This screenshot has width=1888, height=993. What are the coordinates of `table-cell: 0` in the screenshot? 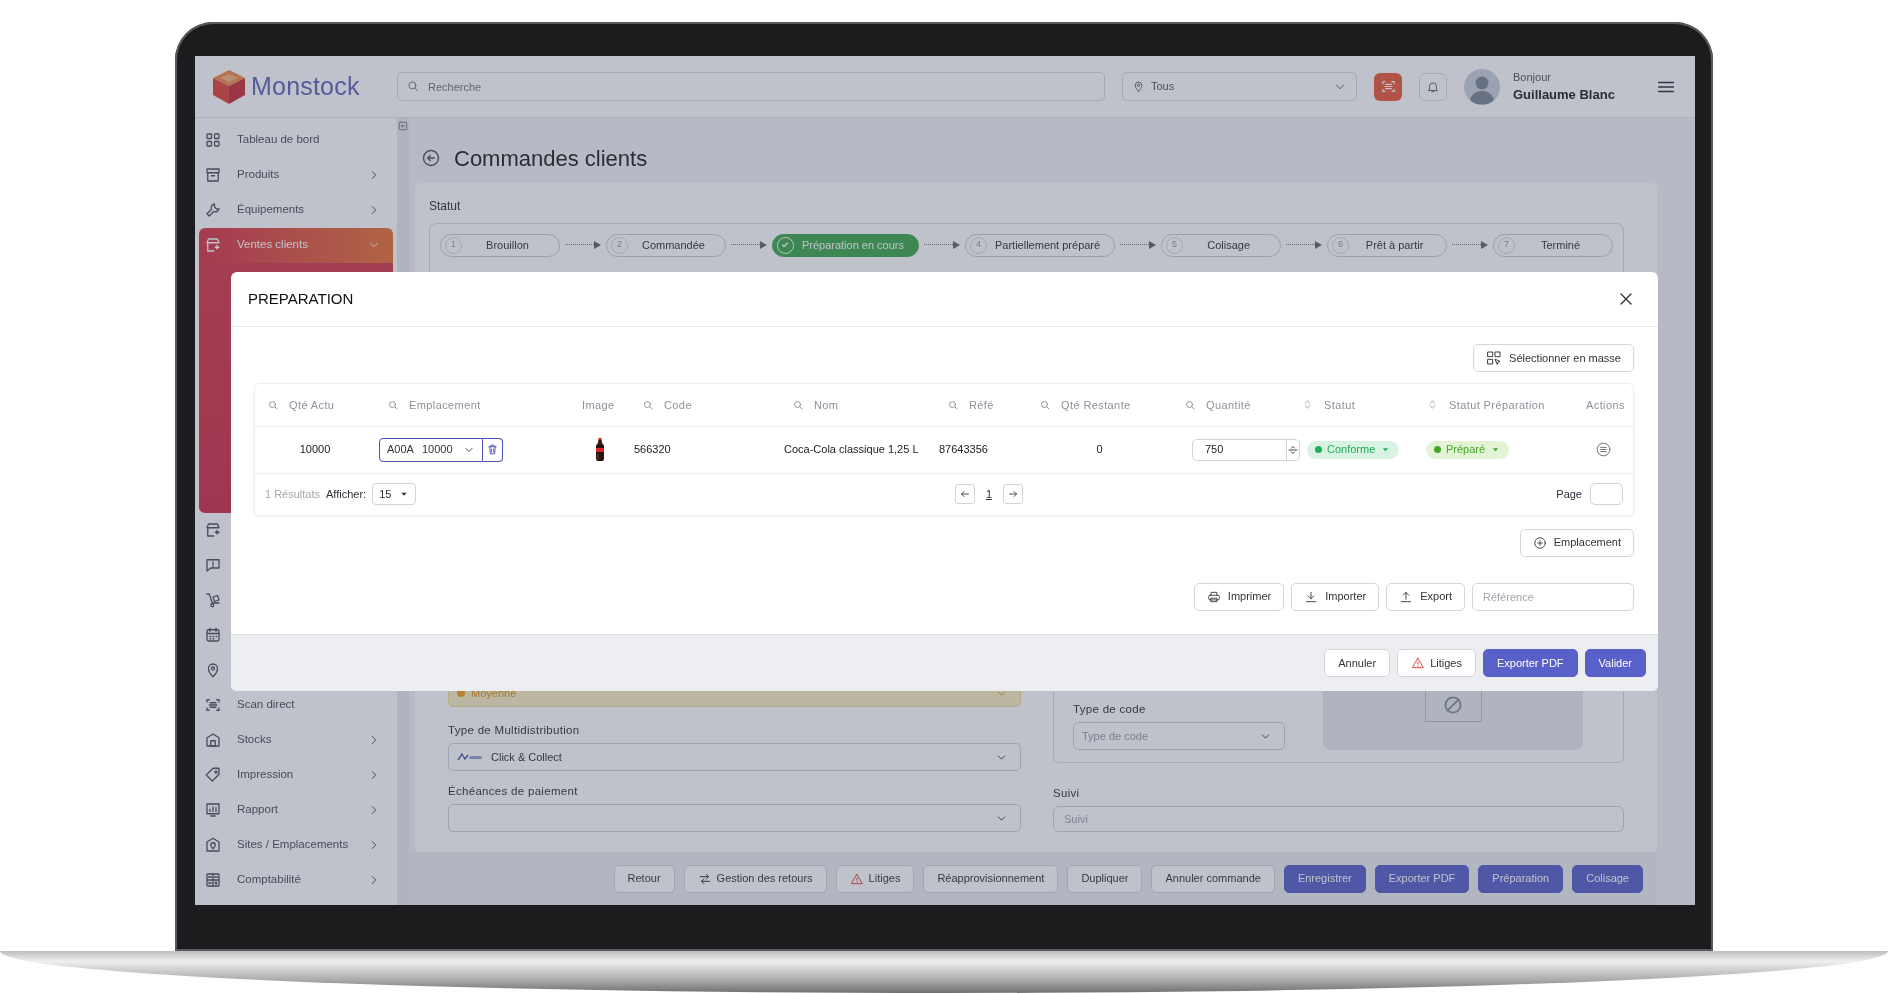 It's located at (1099, 449).